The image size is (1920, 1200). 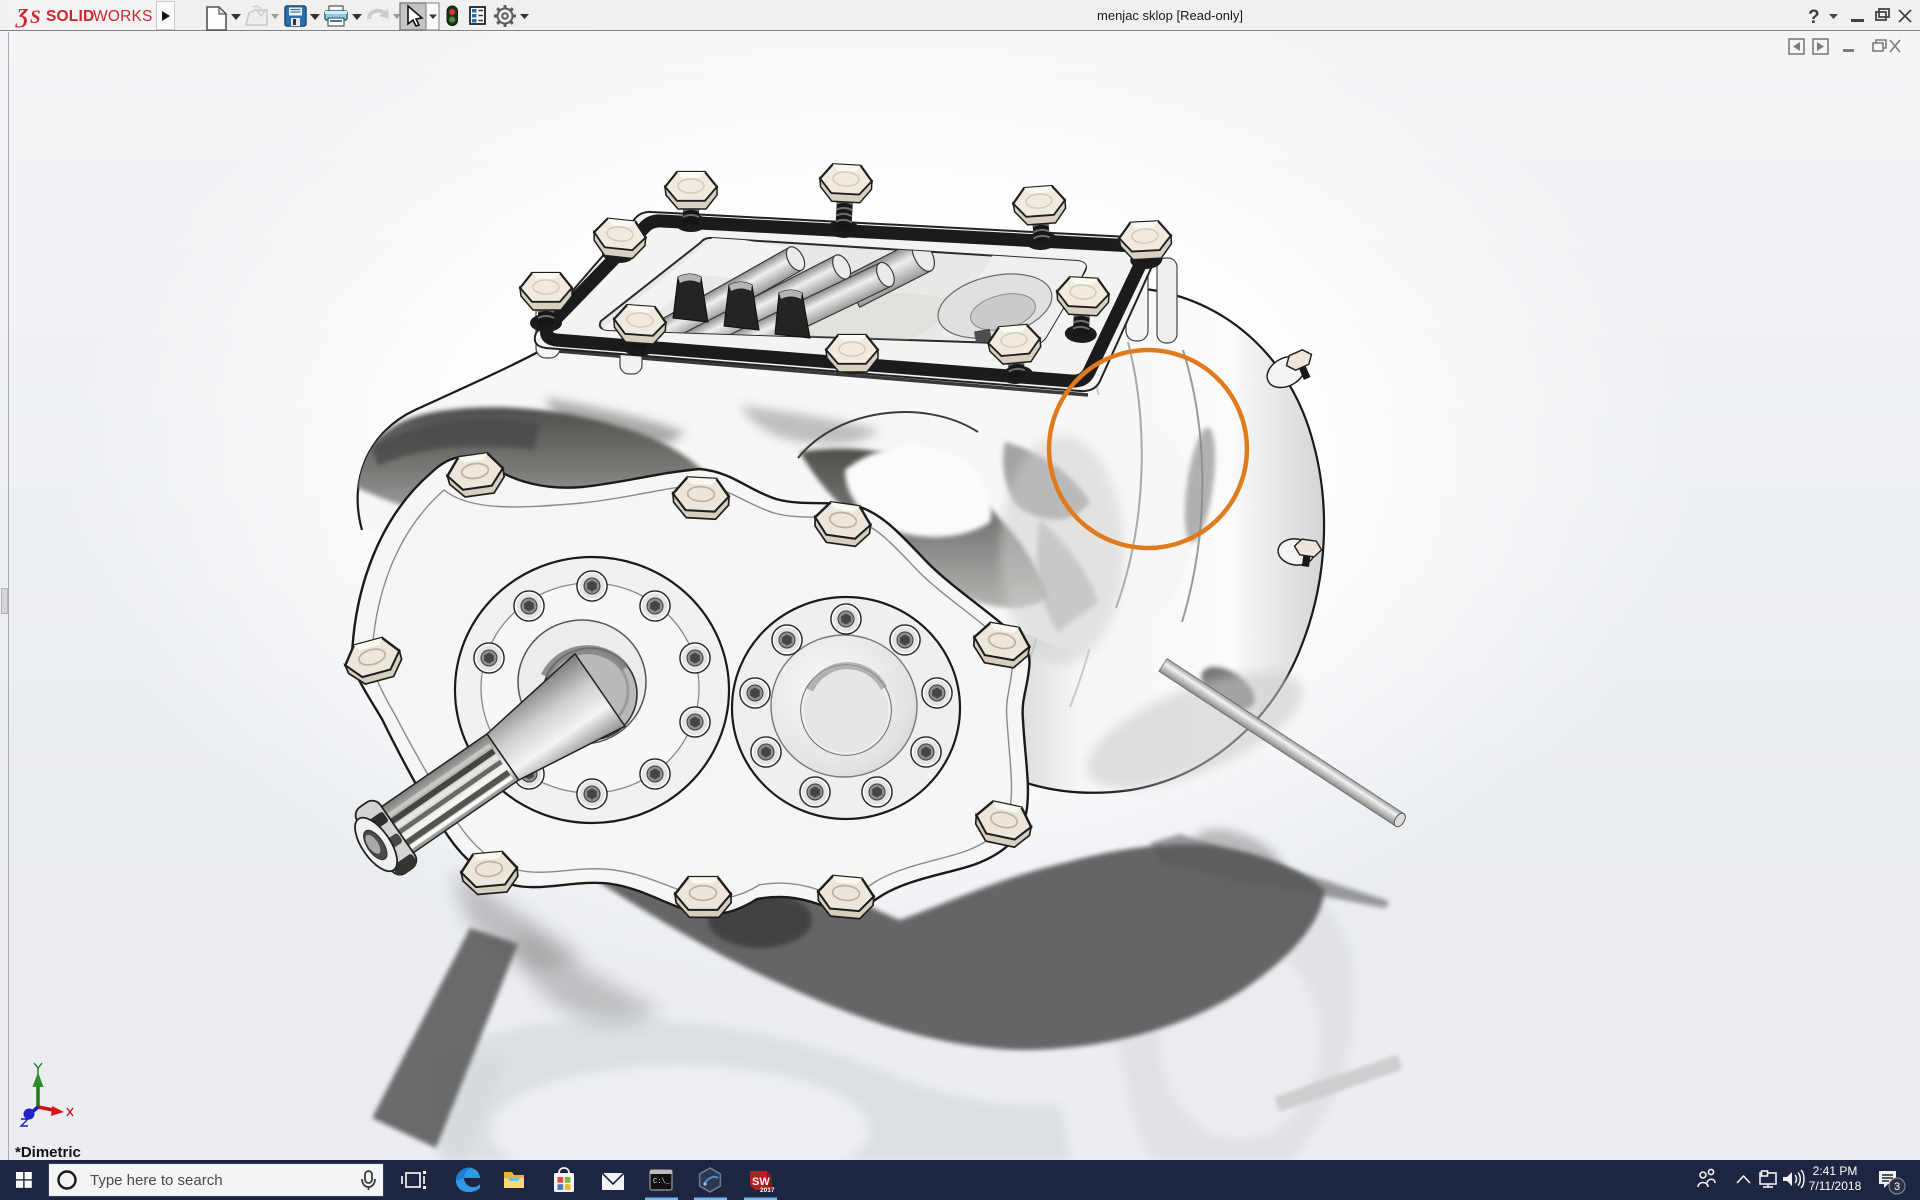 I want to click on svg-text: S, so click(x=35, y=17).